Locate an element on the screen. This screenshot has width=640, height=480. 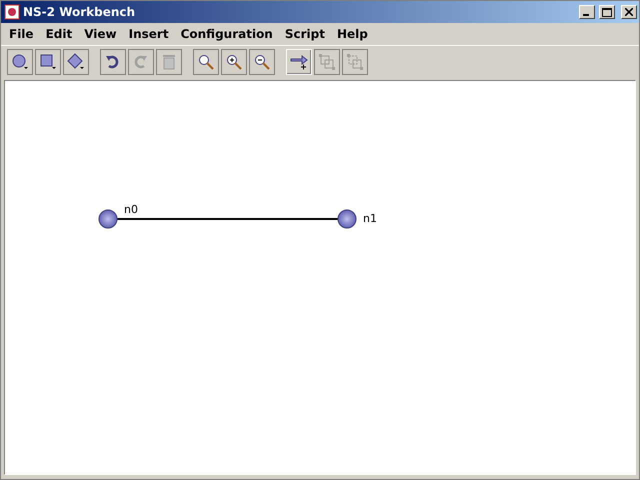
maximize-button is located at coordinates (607, 12).